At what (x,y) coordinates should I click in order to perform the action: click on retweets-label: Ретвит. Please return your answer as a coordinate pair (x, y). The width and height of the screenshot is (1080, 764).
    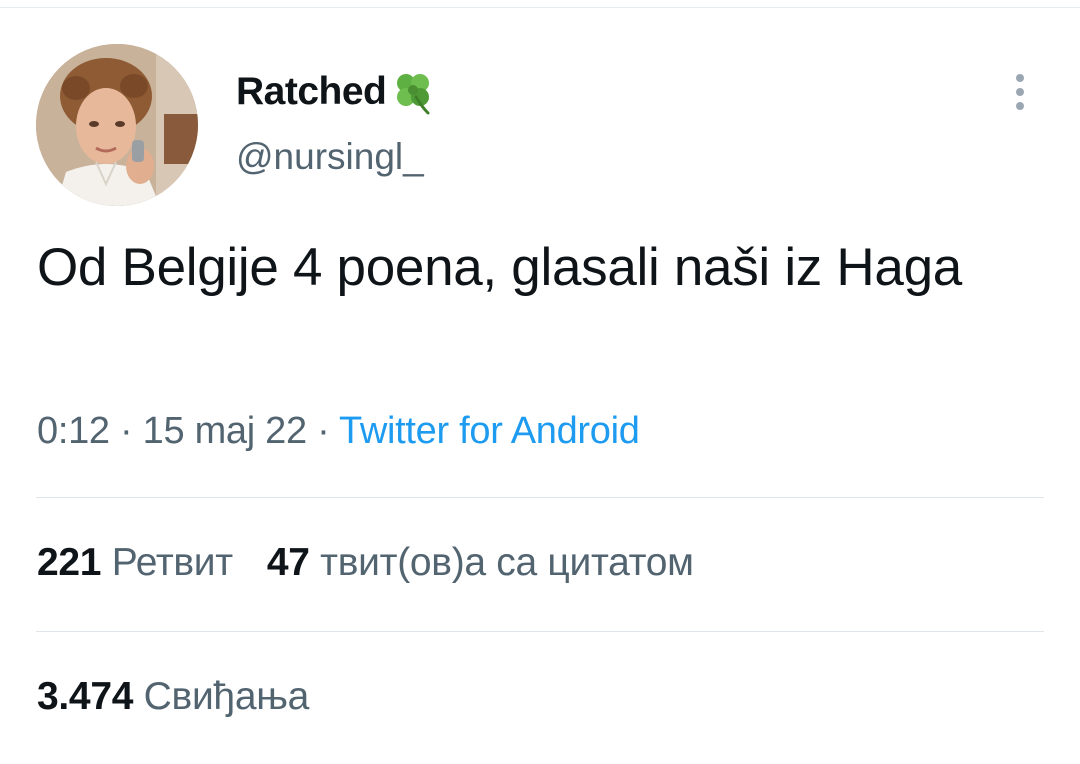
    Looking at the image, I should click on (172, 562).